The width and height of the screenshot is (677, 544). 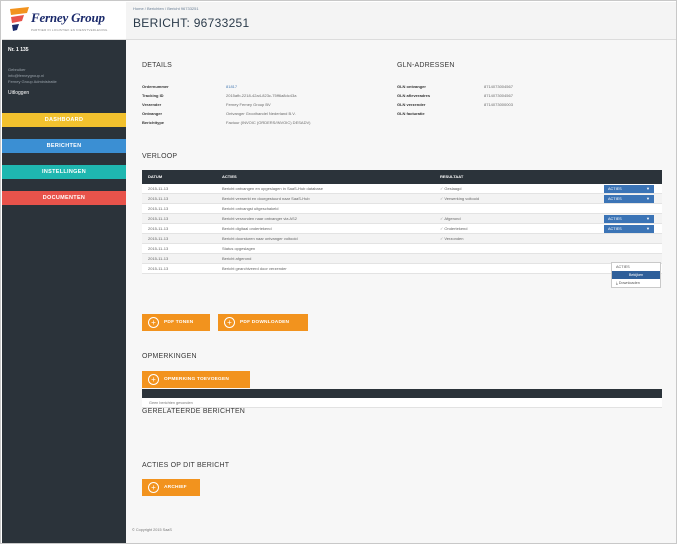 What do you see at coordinates (229, 176) in the screenshot?
I see `column-header-acties: ACTIES` at bounding box center [229, 176].